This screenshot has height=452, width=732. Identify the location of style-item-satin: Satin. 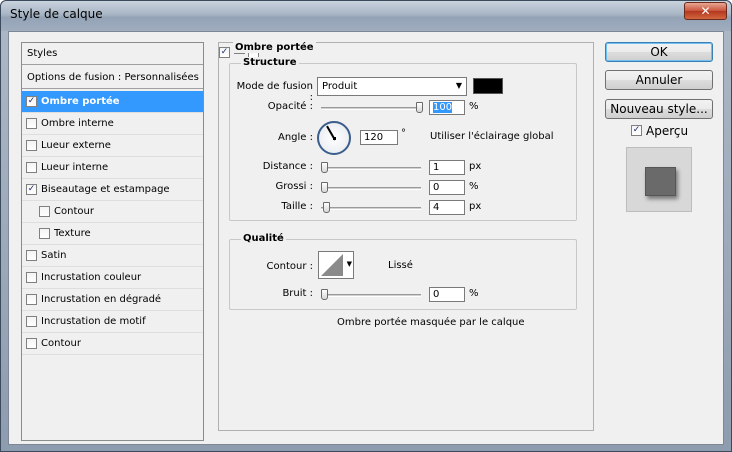
(112, 256).